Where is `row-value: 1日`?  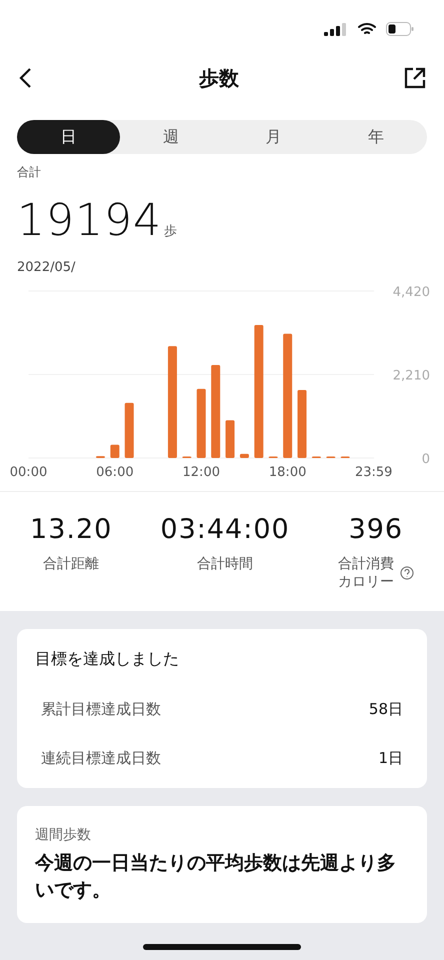
row-value: 1日 is located at coordinates (390, 758).